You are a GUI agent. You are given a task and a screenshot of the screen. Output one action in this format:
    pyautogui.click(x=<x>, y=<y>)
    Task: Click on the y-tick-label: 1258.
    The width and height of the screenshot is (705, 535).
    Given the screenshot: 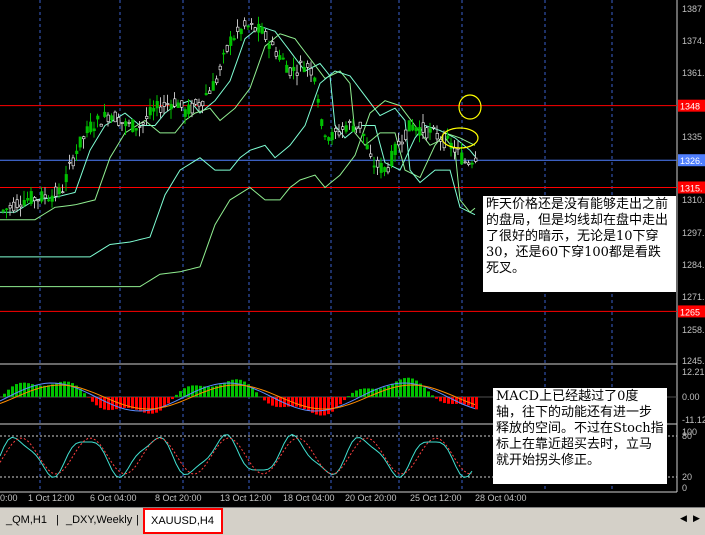 What is the action you would take?
    pyautogui.click(x=693, y=330)
    